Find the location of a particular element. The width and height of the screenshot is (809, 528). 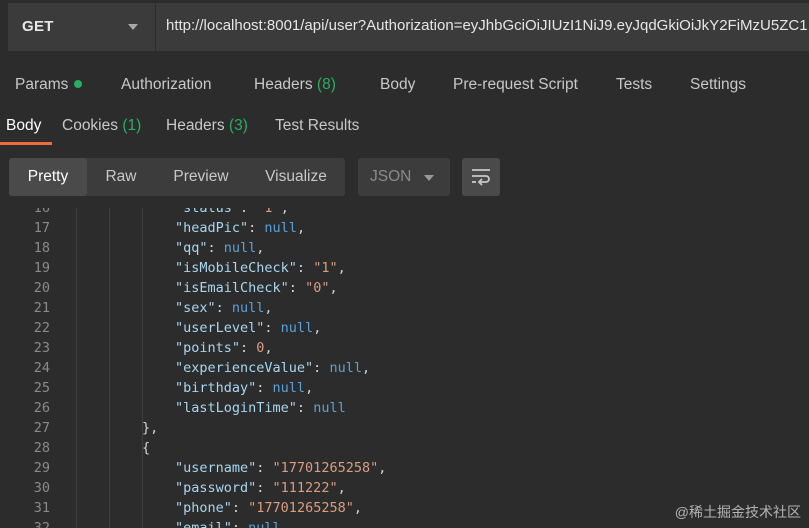

response-headers-label: Headers is located at coordinates (195, 125).